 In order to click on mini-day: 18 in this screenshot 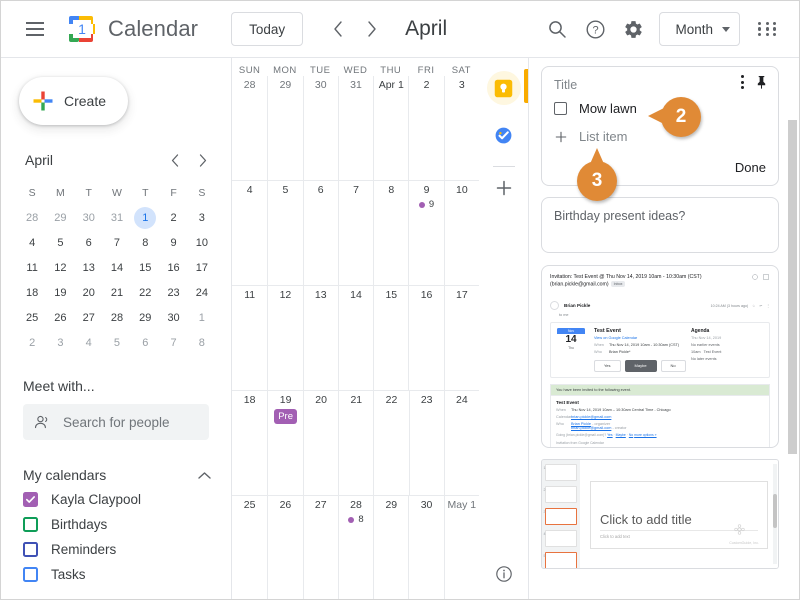, I will do `click(32, 292)`.